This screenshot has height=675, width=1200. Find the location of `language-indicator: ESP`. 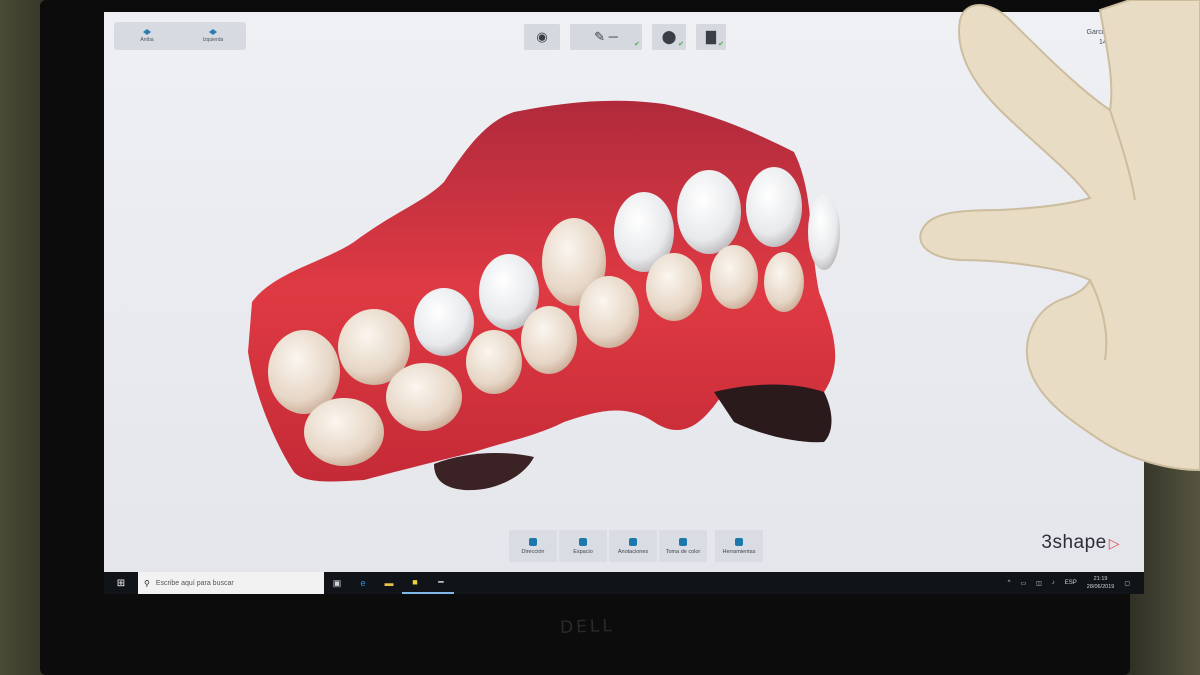

language-indicator: ESP is located at coordinates (1071, 583).